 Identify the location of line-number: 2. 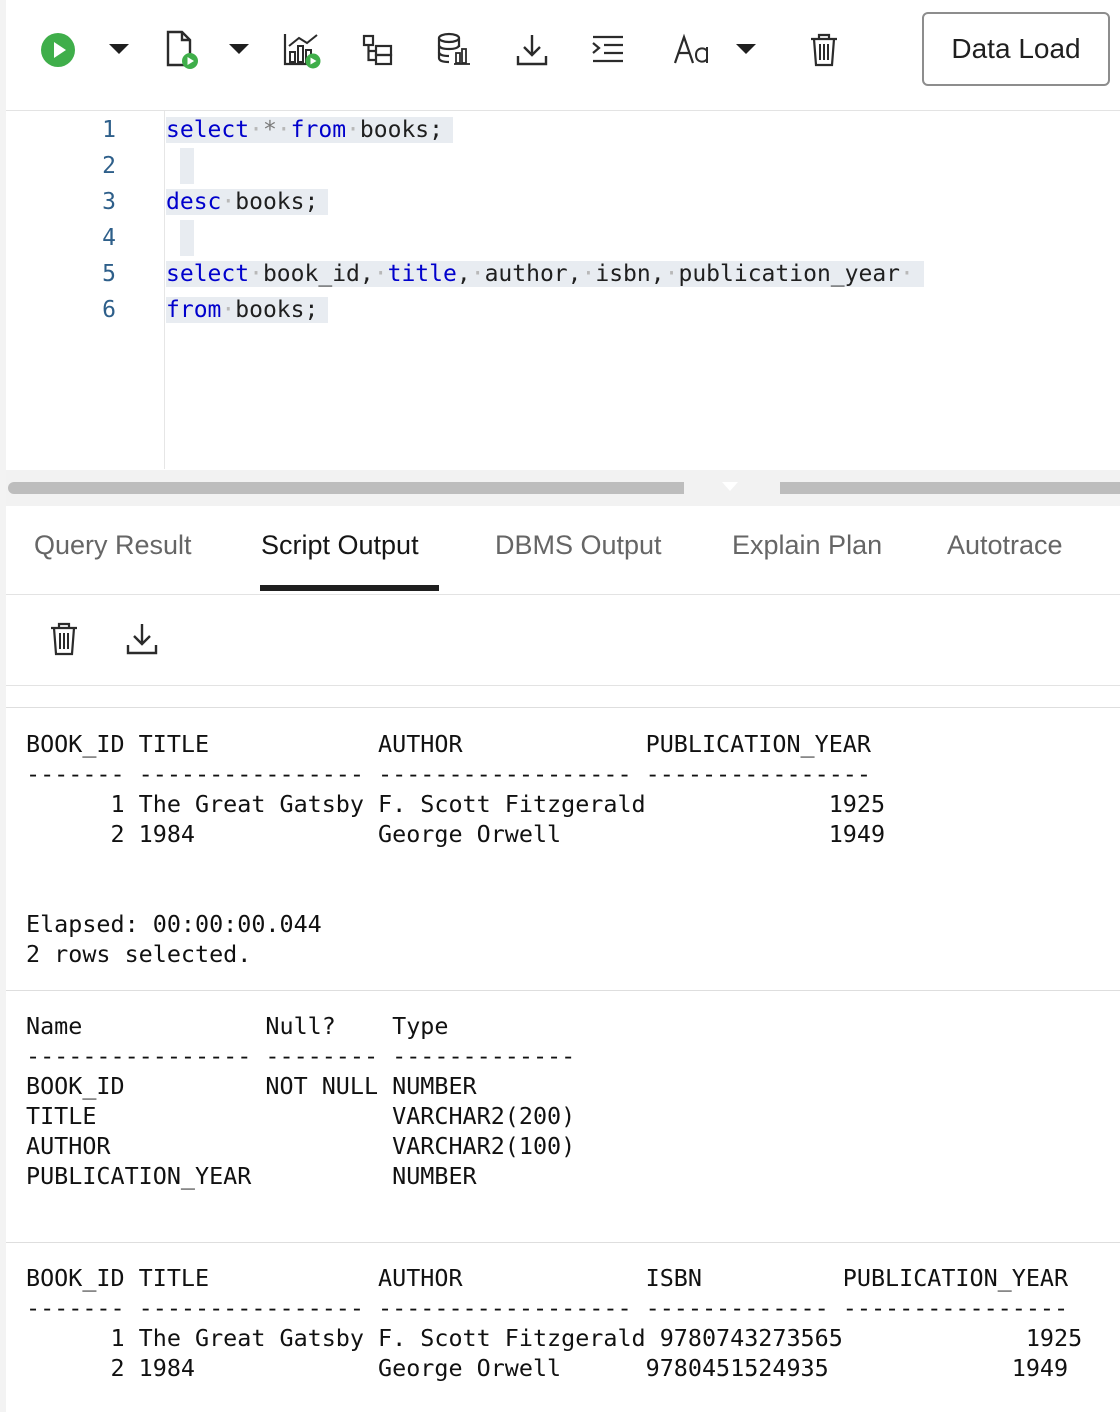
(109, 166).